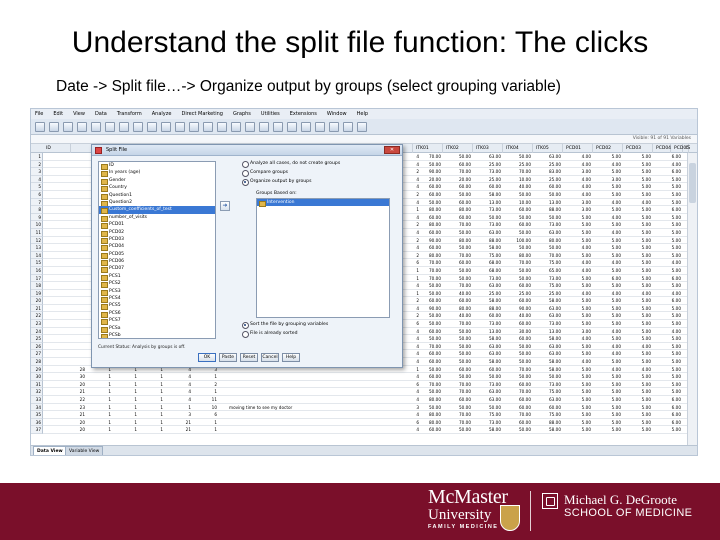 This screenshot has height=540, width=720. I want to click on table-cell: 6.00, so click(668, 210).